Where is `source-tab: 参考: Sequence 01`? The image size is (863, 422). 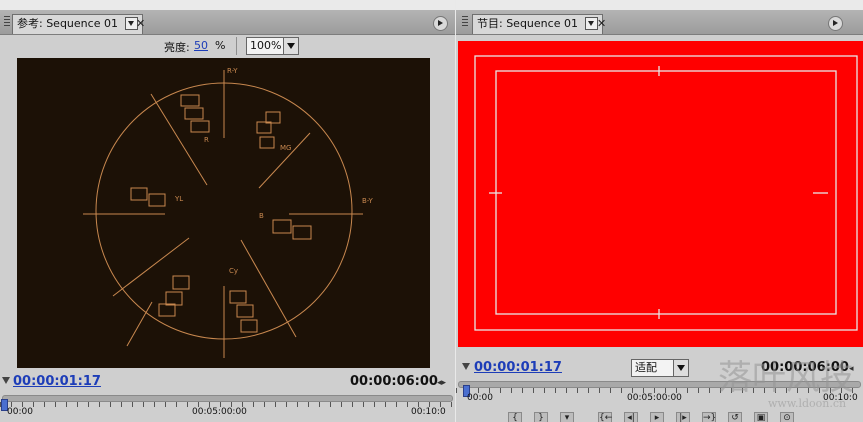
source-tab: 参考: Sequence 01 is located at coordinates (78, 24).